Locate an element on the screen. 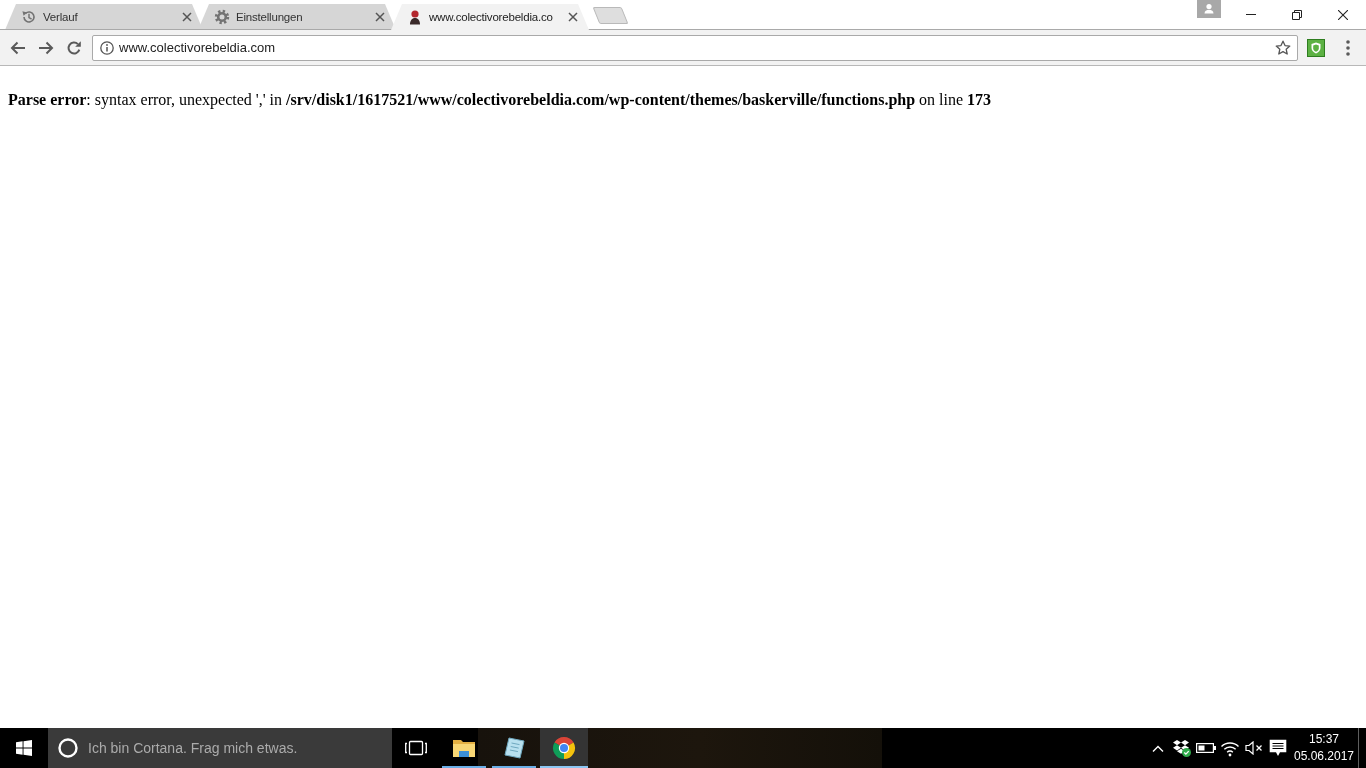  history-icon is located at coordinates (29, 17).